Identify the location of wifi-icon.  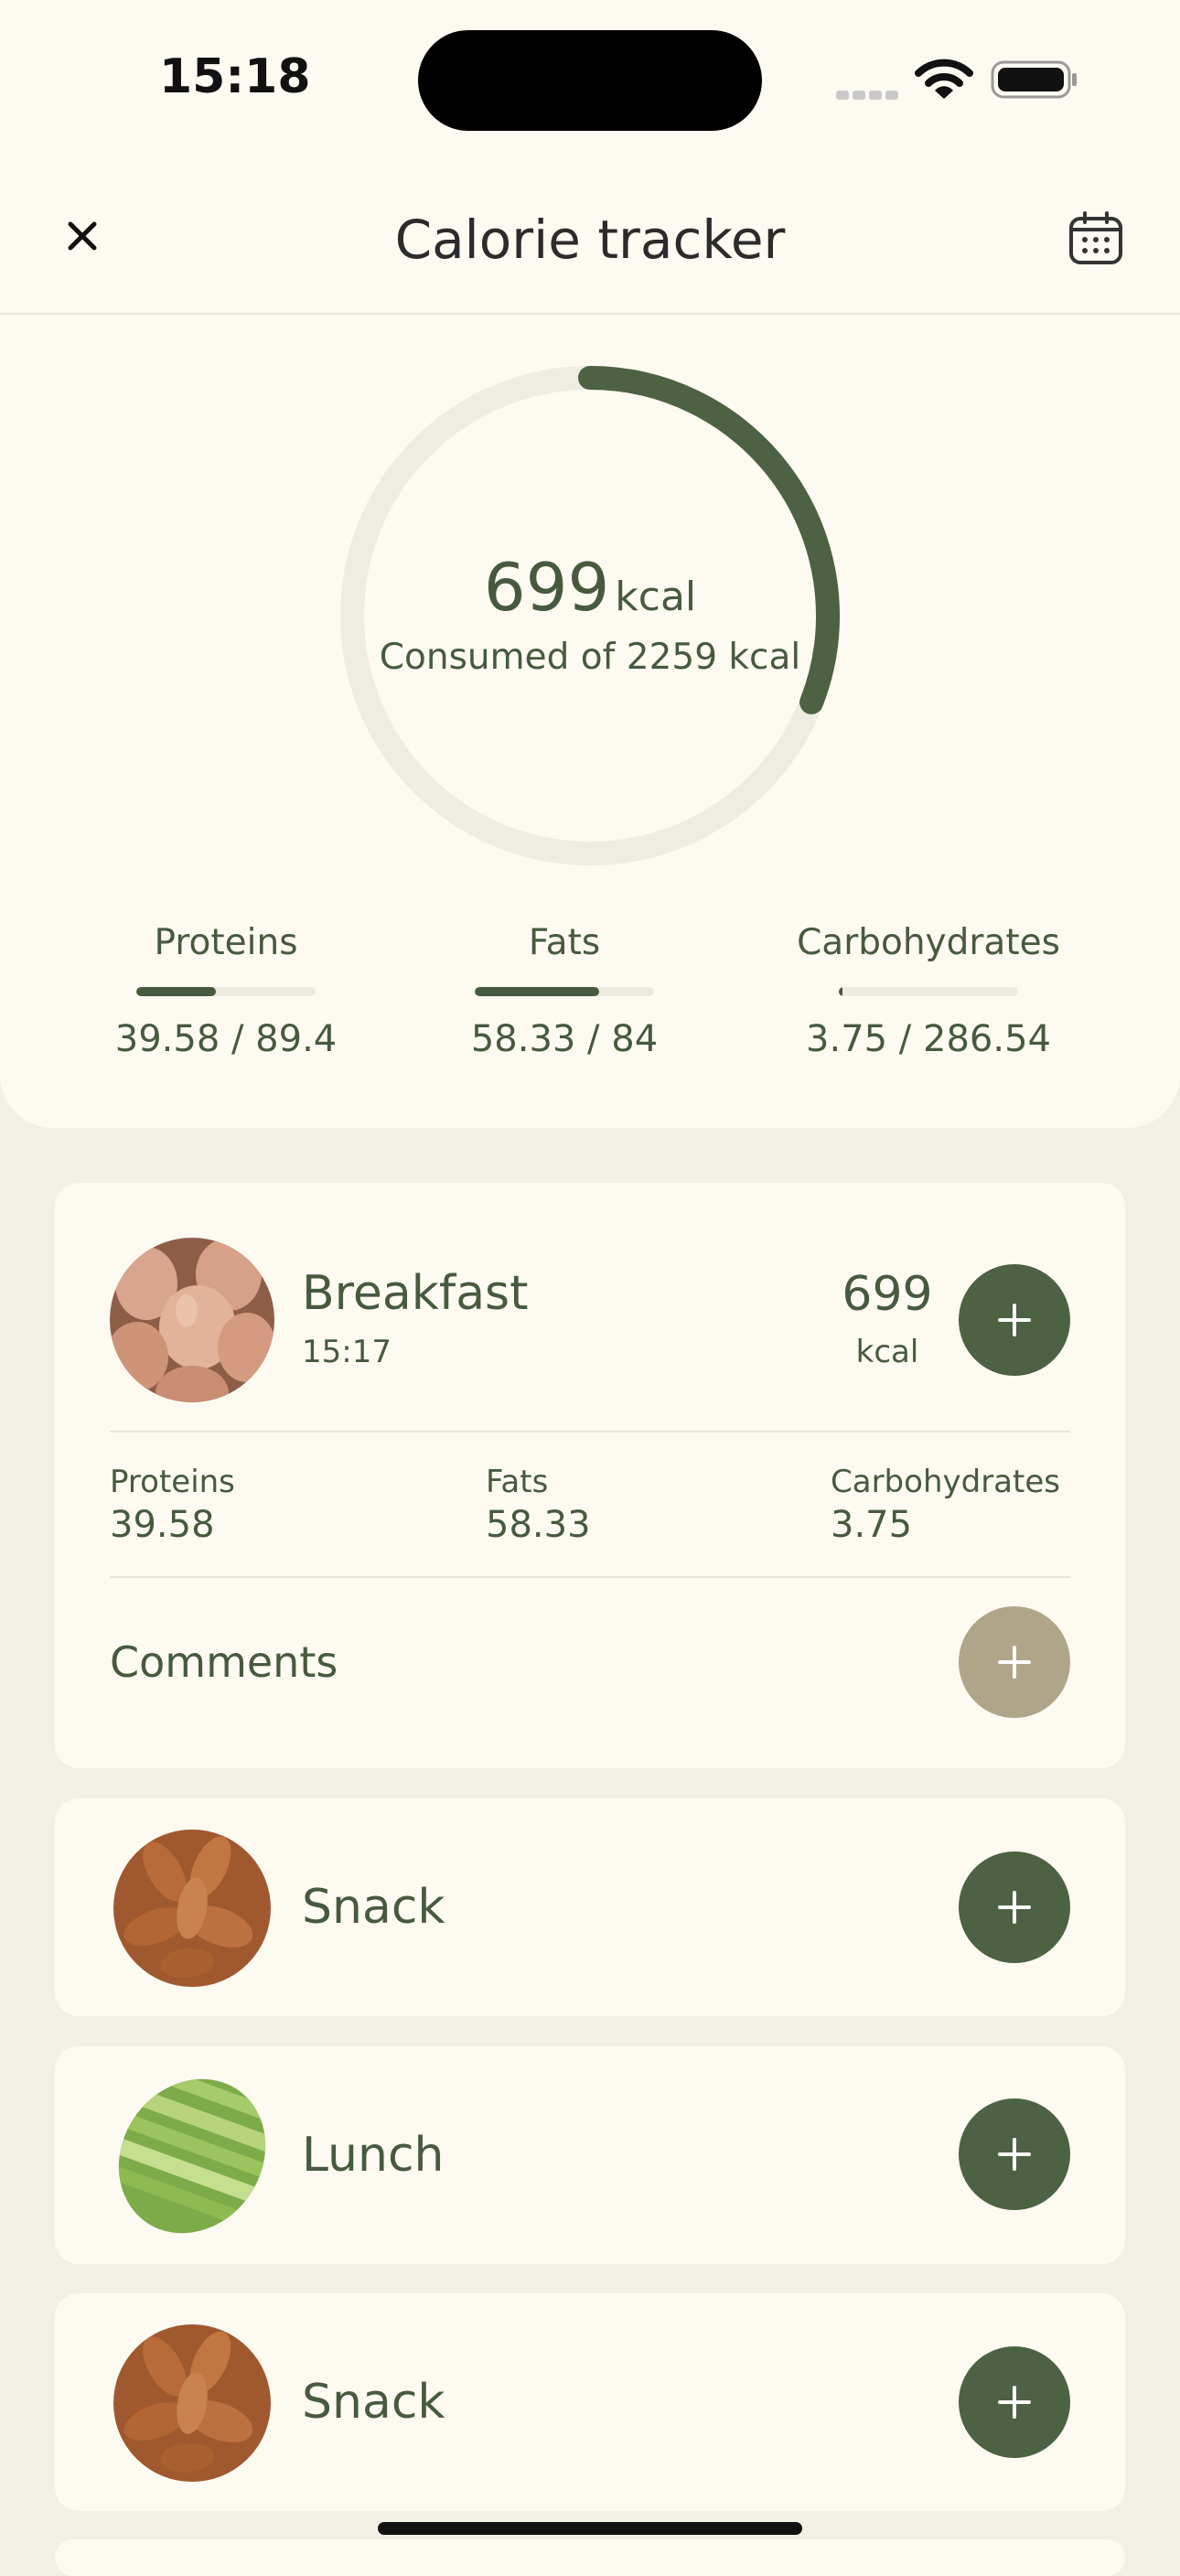
(944, 82).